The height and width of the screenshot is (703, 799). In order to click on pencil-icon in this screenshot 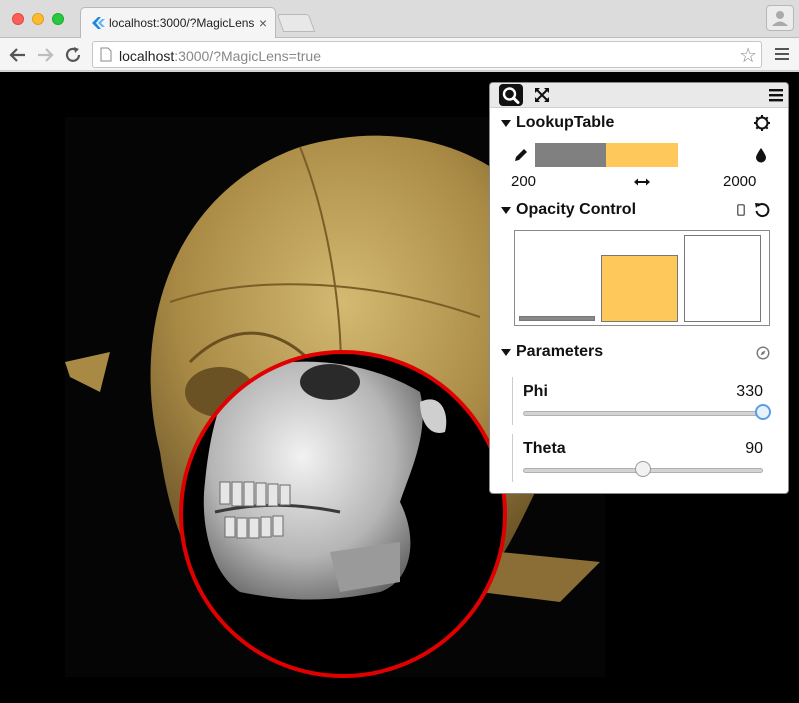, I will do `click(521, 155)`.